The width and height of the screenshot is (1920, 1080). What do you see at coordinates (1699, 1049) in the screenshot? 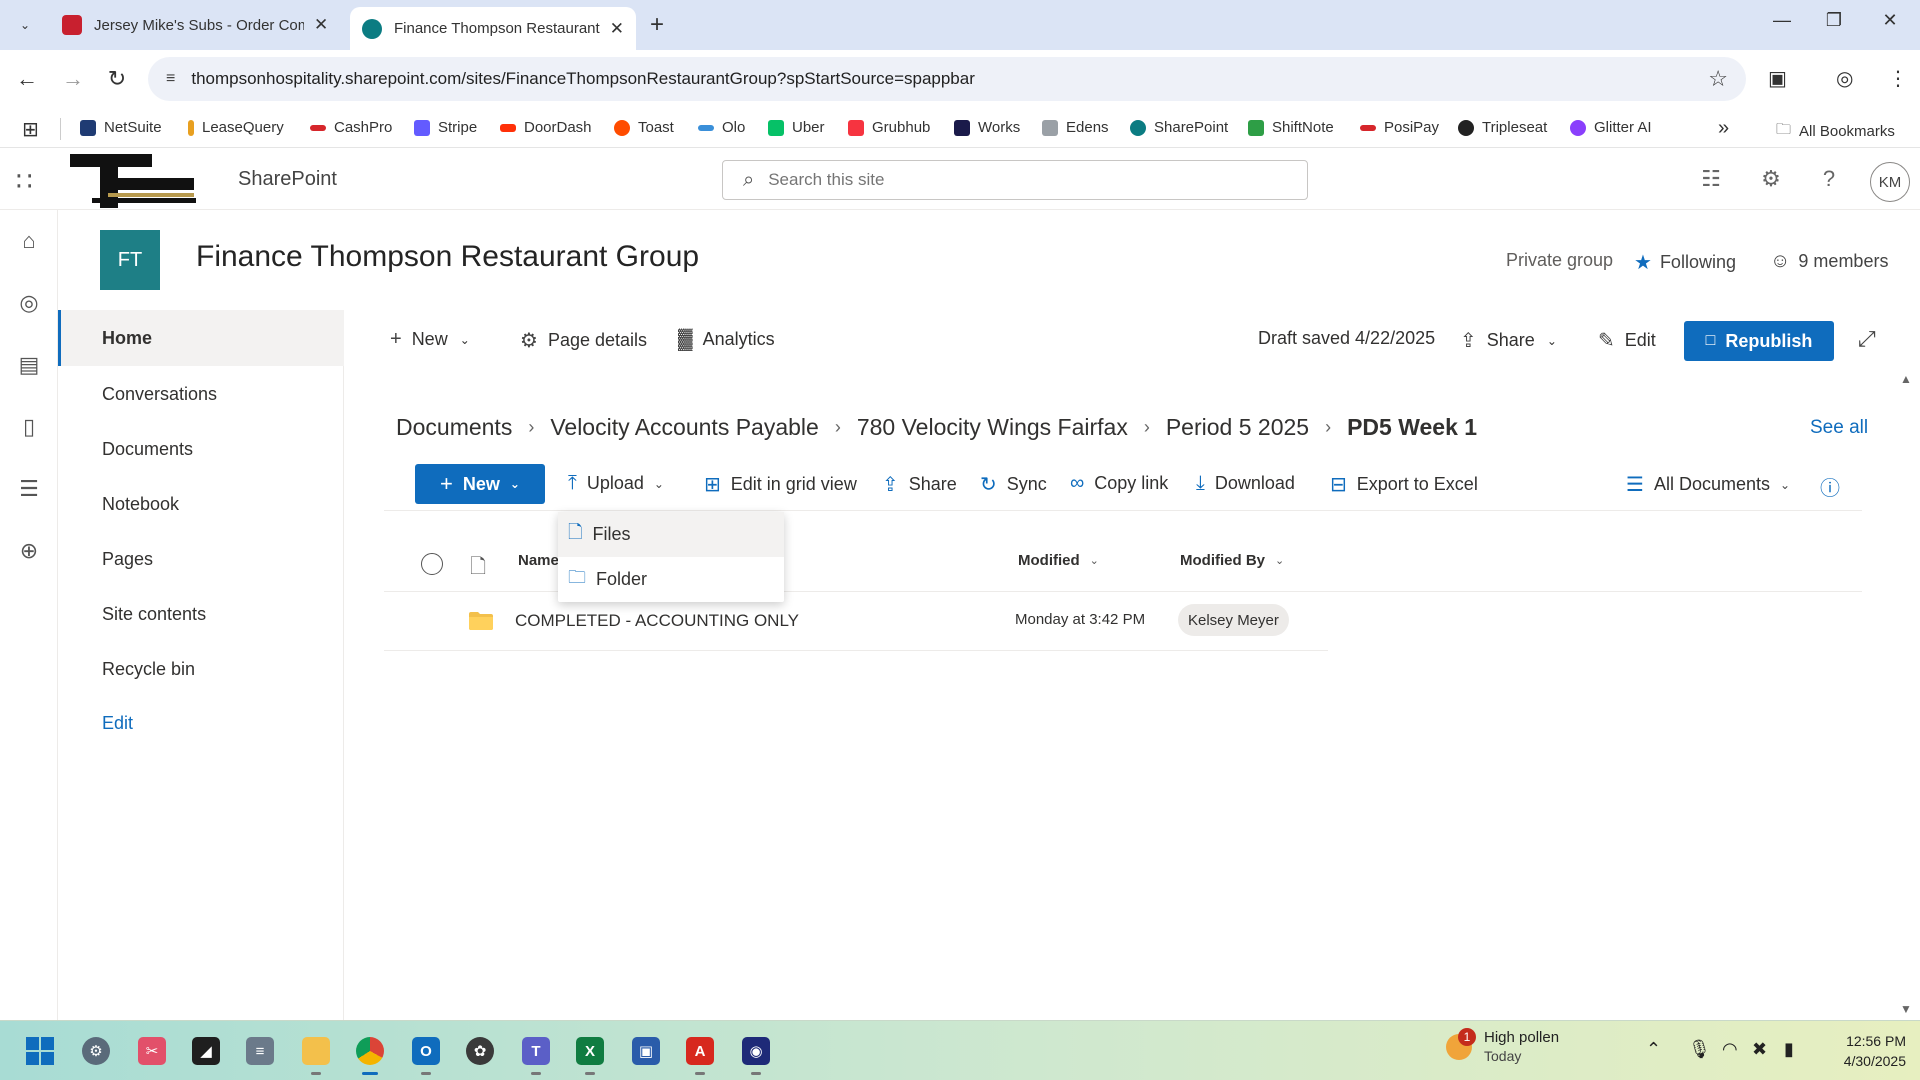
I see `microphone-icon: 🎙` at bounding box center [1699, 1049].